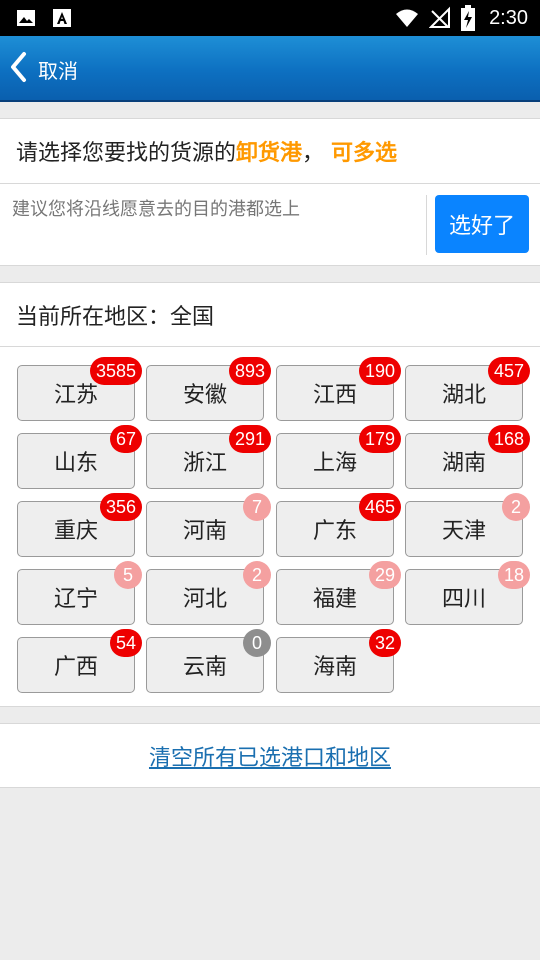 The height and width of the screenshot is (960, 540). I want to click on region-count-badge: 356, so click(120, 507).